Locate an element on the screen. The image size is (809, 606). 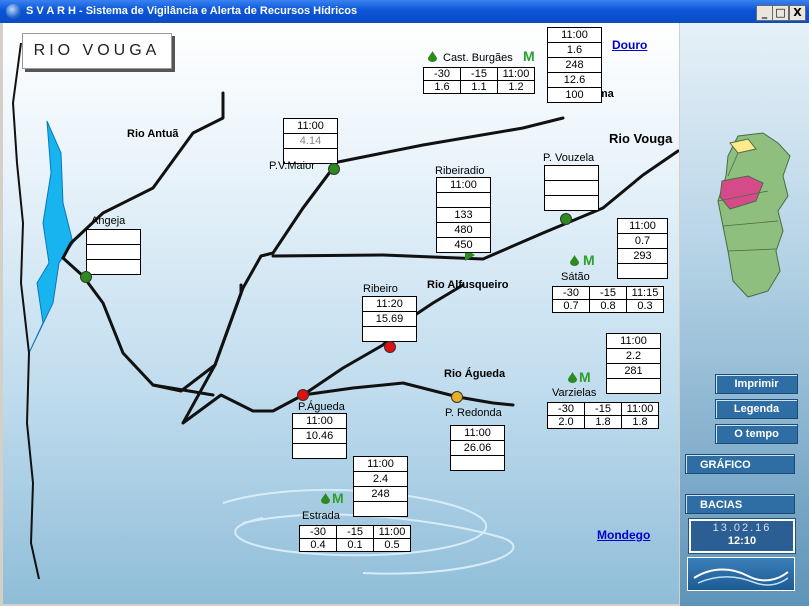
data-box-p-redonda: 11:00 26.06 is located at coordinates (477, 448).